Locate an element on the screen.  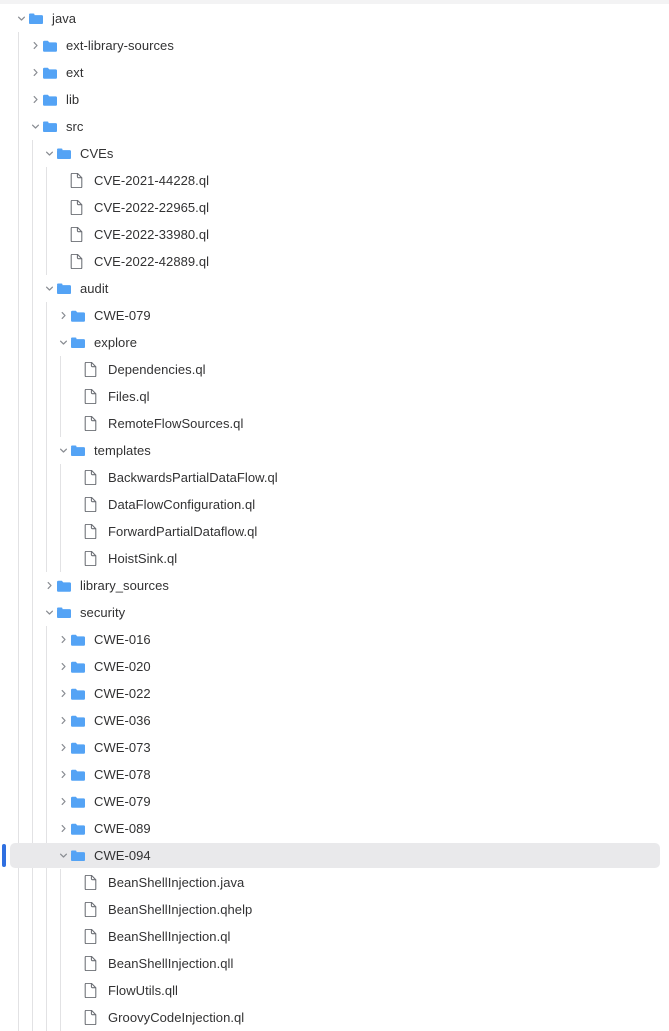
tree-file-row: BeanShellInjection.qhelp is located at coordinates (334, 909).